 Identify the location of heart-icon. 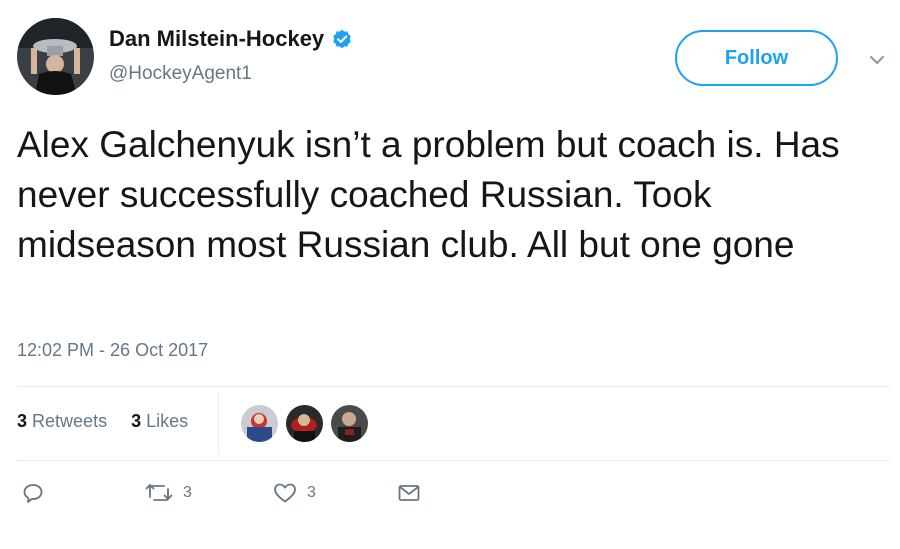
(285, 493).